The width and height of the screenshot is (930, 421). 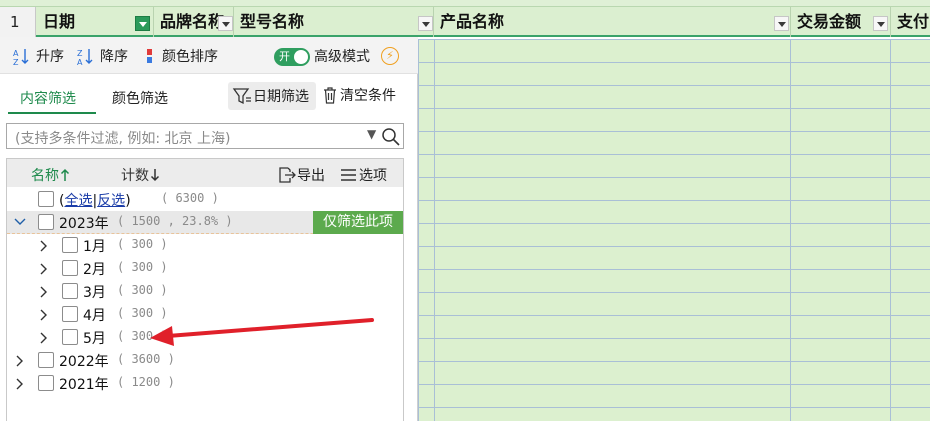 What do you see at coordinates (78, 201) in the screenshot?
I see `select-all-link: 全选` at bounding box center [78, 201].